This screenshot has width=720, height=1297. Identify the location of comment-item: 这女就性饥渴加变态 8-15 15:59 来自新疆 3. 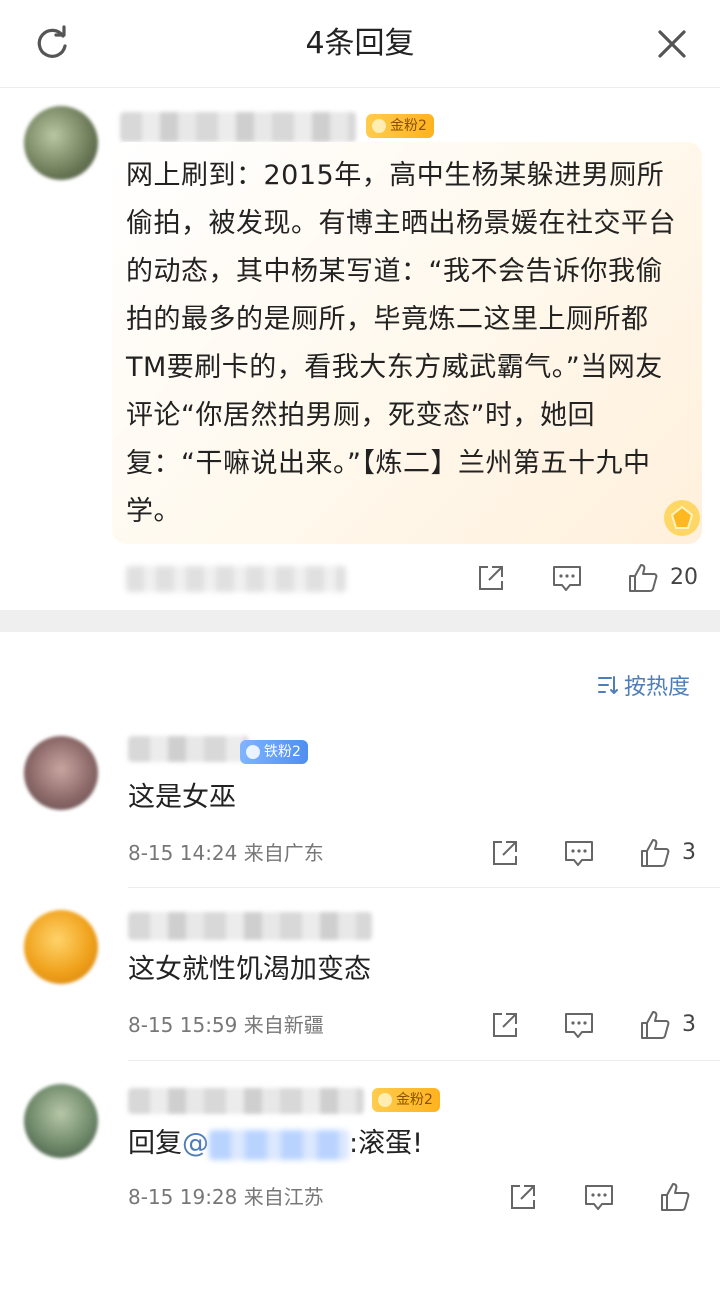
(360, 984).